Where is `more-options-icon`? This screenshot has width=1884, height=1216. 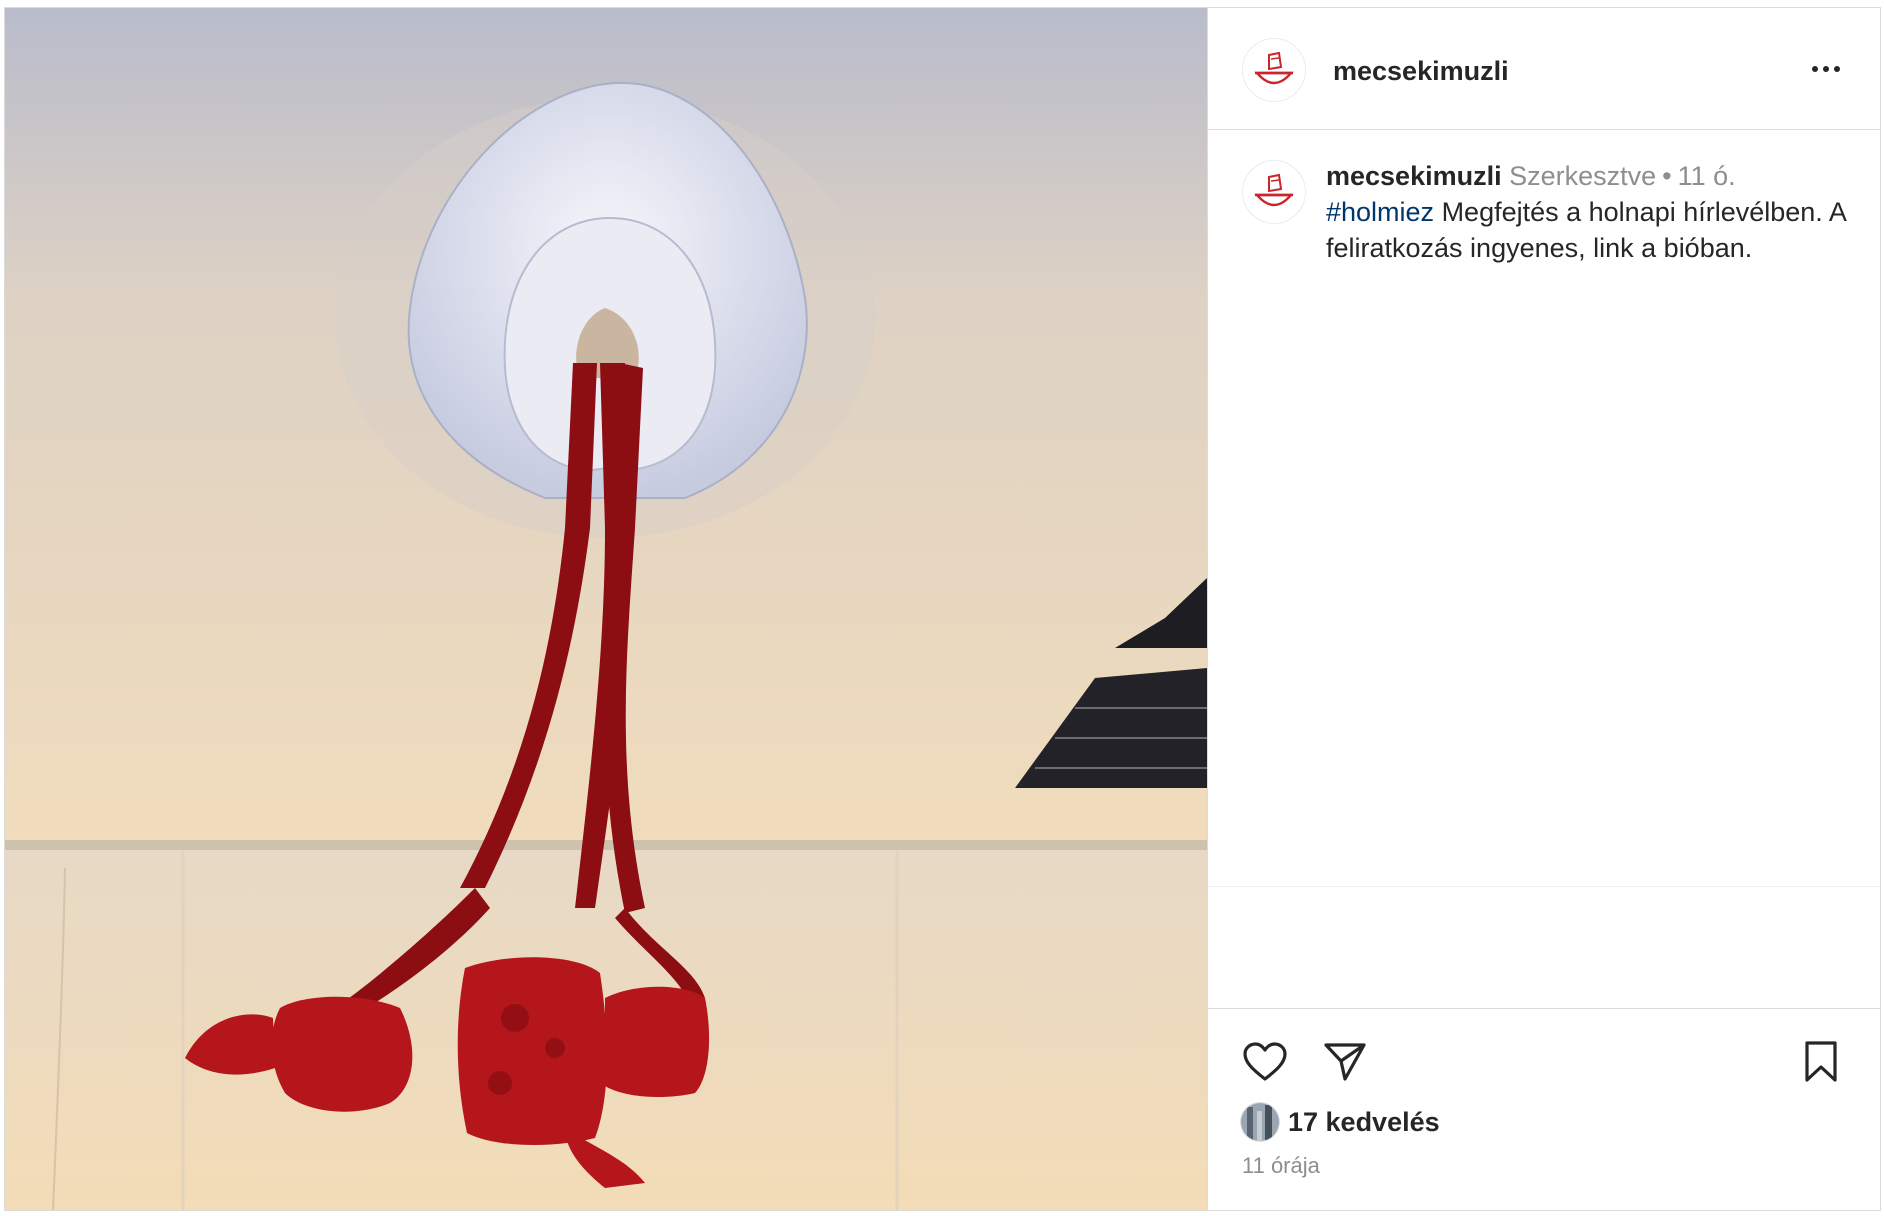 more-options-icon is located at coordinates (1826, 69).